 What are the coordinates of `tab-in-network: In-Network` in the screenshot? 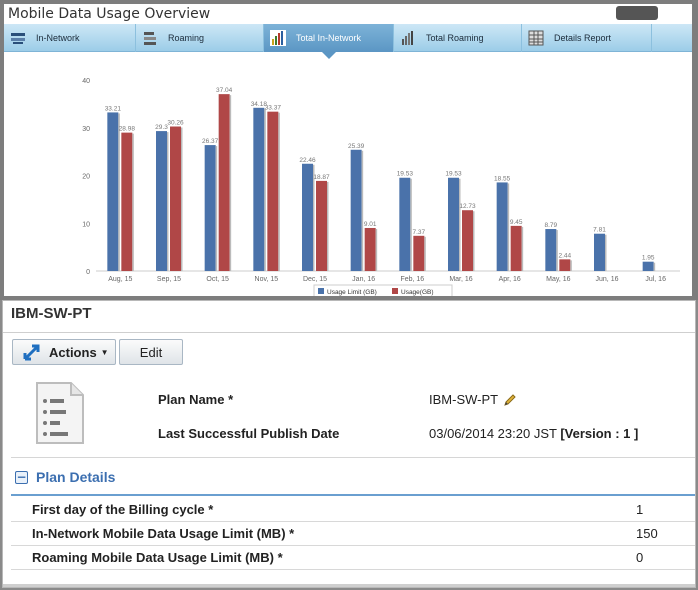 It's located at (70, 38).